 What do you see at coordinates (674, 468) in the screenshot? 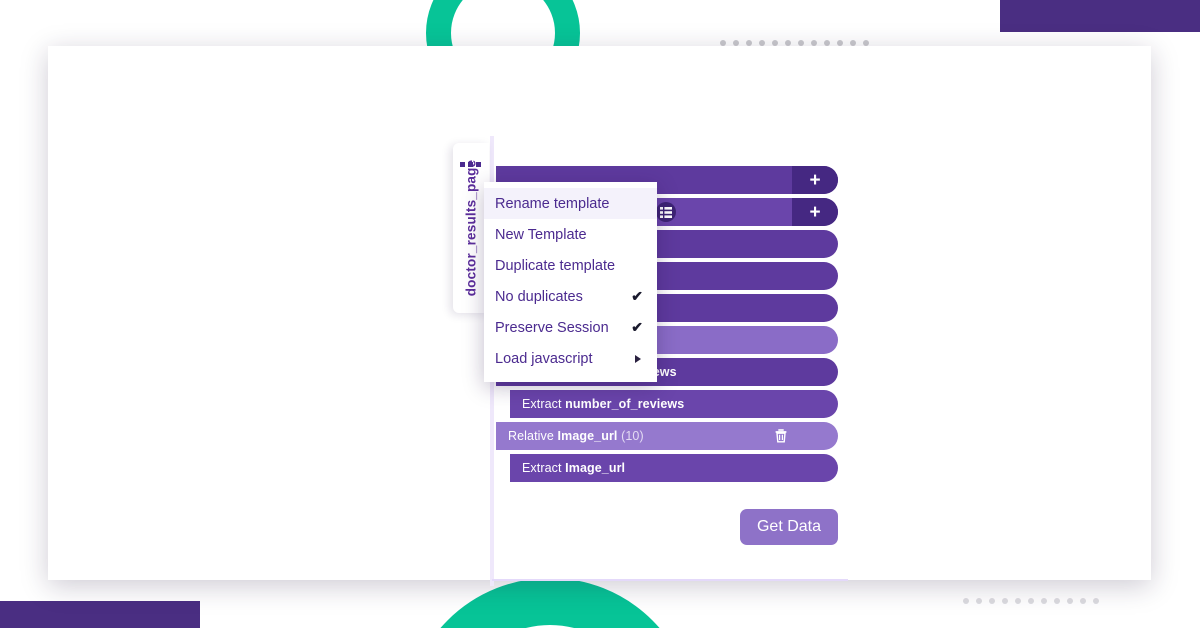
I see `template-row: Extract Image_url` at bounding box center [674, 468].